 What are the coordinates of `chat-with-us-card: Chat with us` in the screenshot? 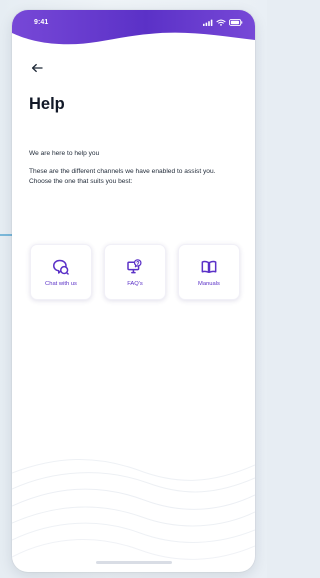 It's located at (61, 272).